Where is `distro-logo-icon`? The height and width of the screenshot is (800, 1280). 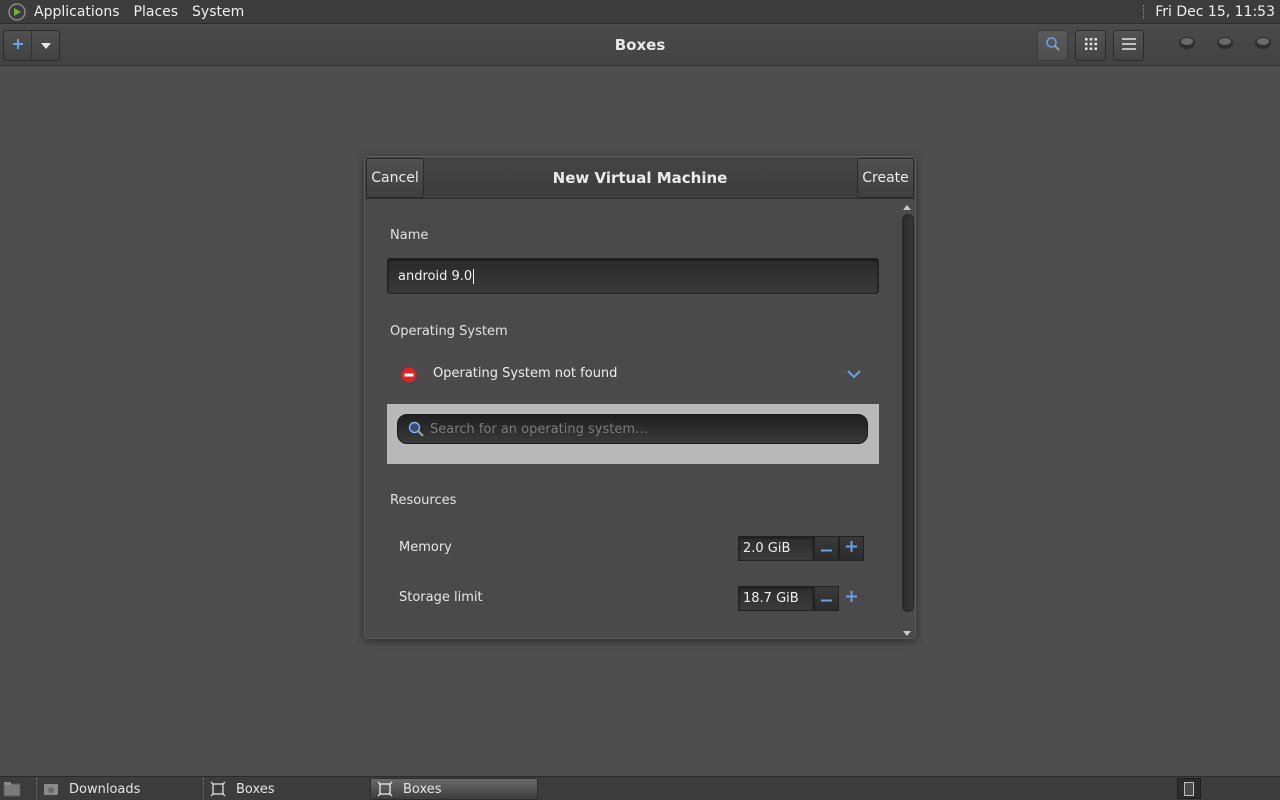
distro-logo-icon is located at coordinates (17, 11).